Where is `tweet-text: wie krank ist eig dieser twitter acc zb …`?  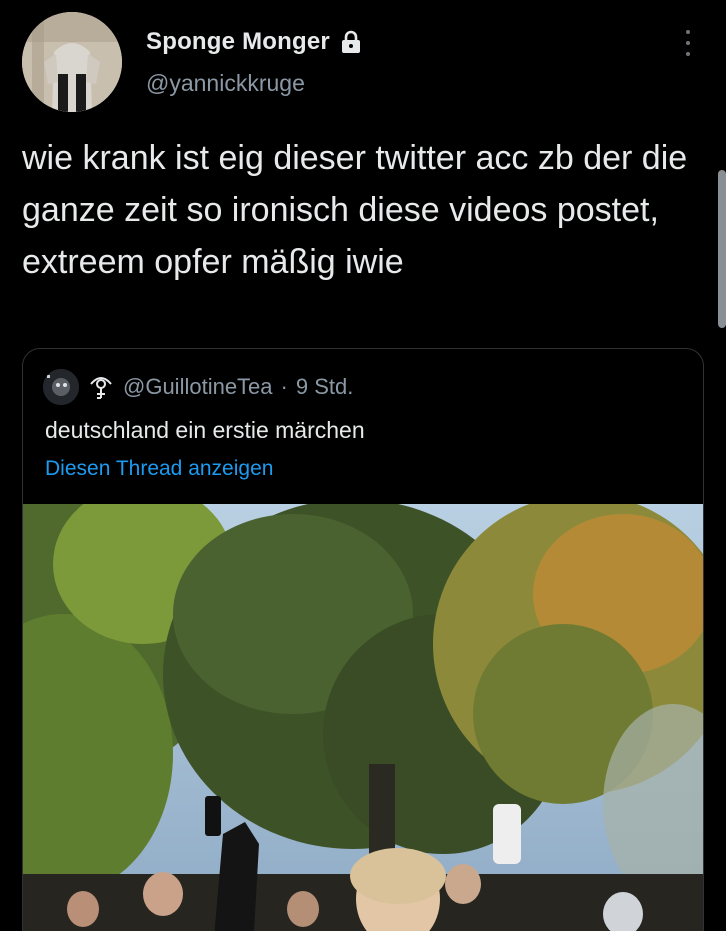 tweet-text: wie krank ist eig dieser twitter acc zb … is located at coordinates (355, 210).